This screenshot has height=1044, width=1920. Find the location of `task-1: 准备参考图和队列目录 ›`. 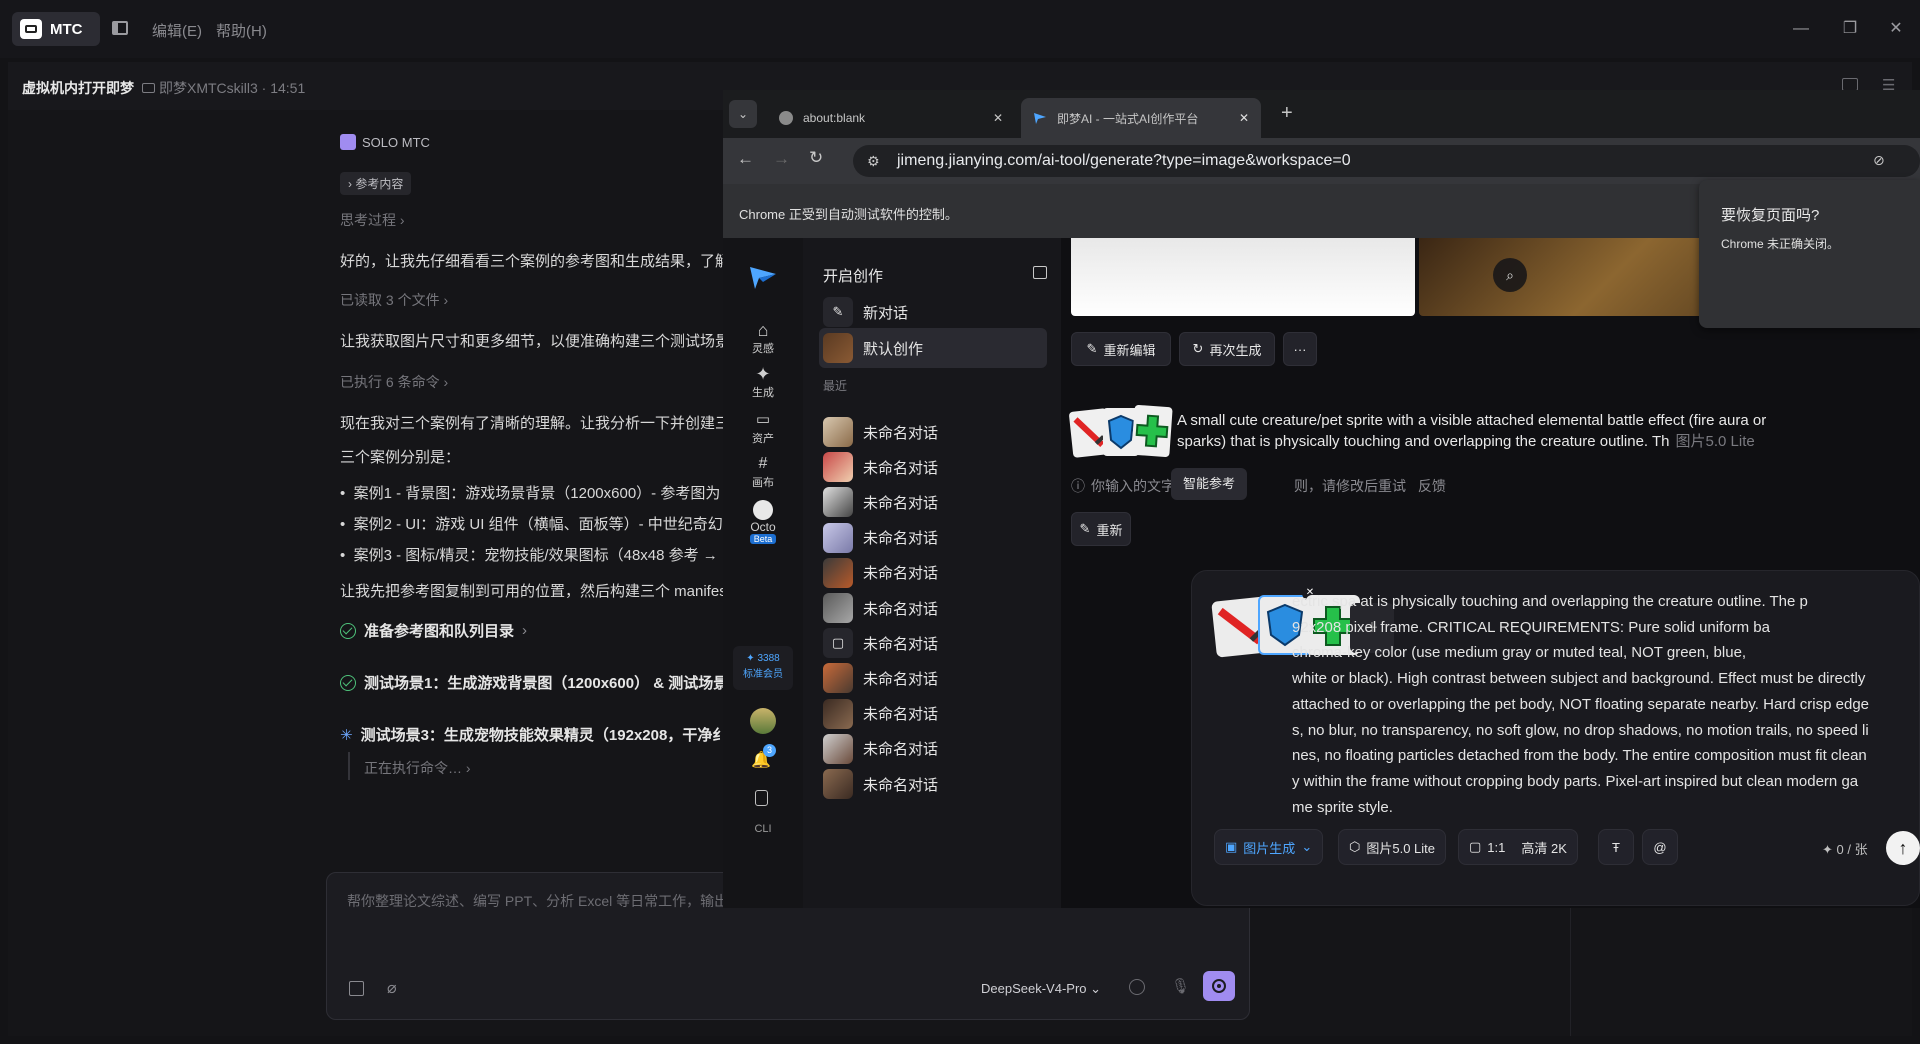

task-1: 准备参考图和队列目录 › is located at coordinates (433, 630).